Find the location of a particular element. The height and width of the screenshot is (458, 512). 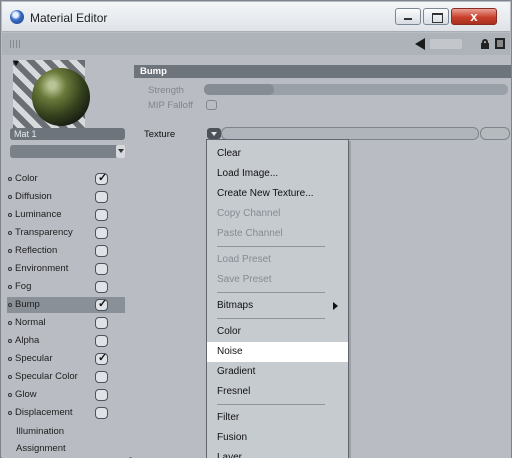

channel-item-diffusion: Diffusion is located at coordinates (66, 197).